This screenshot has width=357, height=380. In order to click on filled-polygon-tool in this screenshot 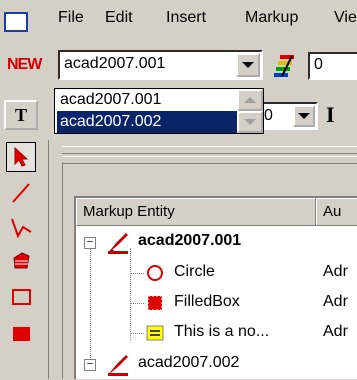, I will do `click(21, 261)`.